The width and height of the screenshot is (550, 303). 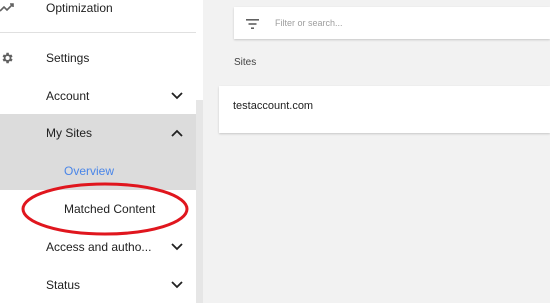 What do you see at coordinates (63, 285) in the screenshot?
I see `sidebar-item-label: Status` at bounding box center [63, 285].